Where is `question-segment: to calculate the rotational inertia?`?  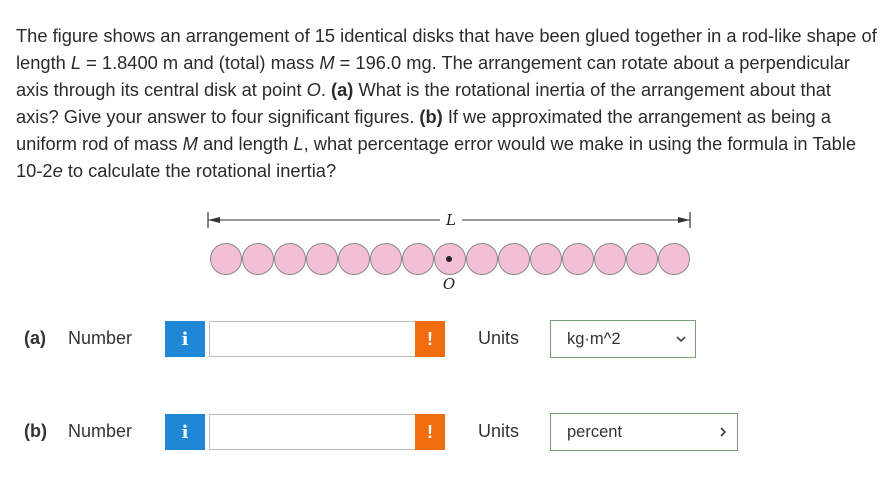 question-segment: to calculate the rotational inertia? is located at coordinates (199, 170).